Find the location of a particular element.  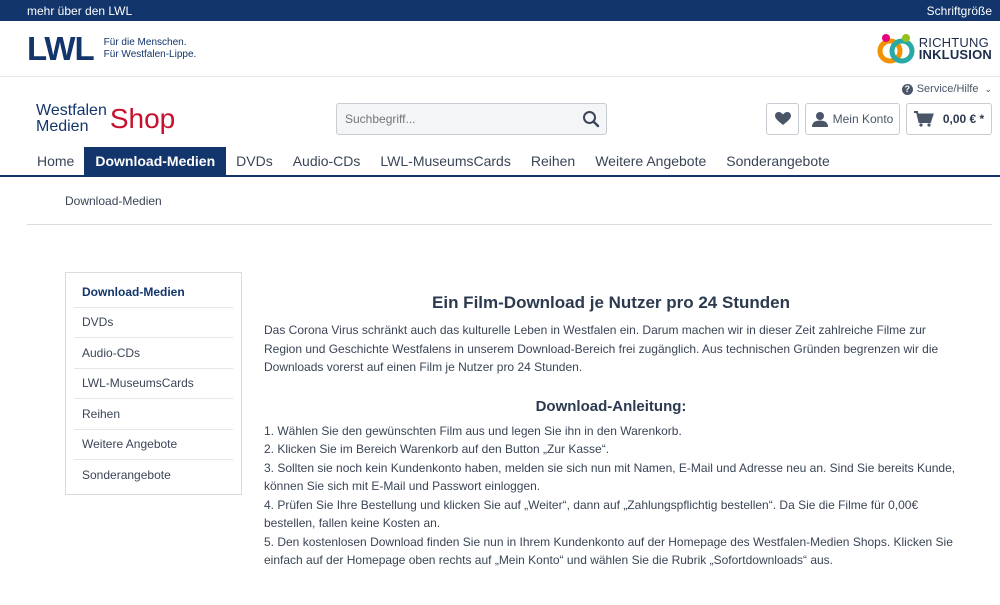

sidebar-item-sonderangebote: Sonderangebote is located at coordinates (153, 475).